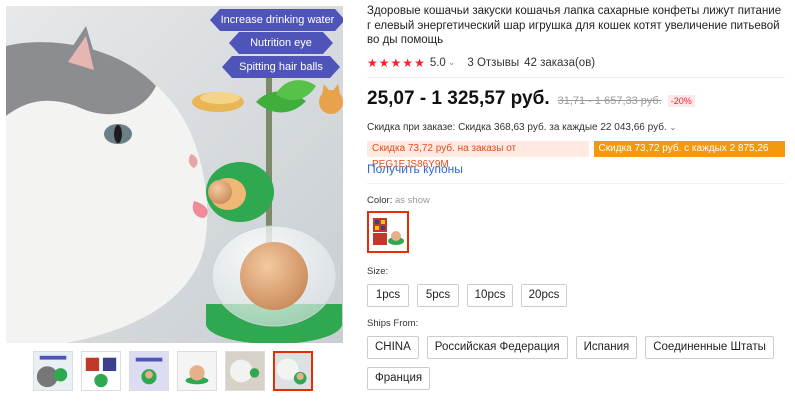 The image size is (795, 403). Describe the element at coordinates (544, 295) in the screenshot. I see `size-option-20pcs: 20pcs` at that location.